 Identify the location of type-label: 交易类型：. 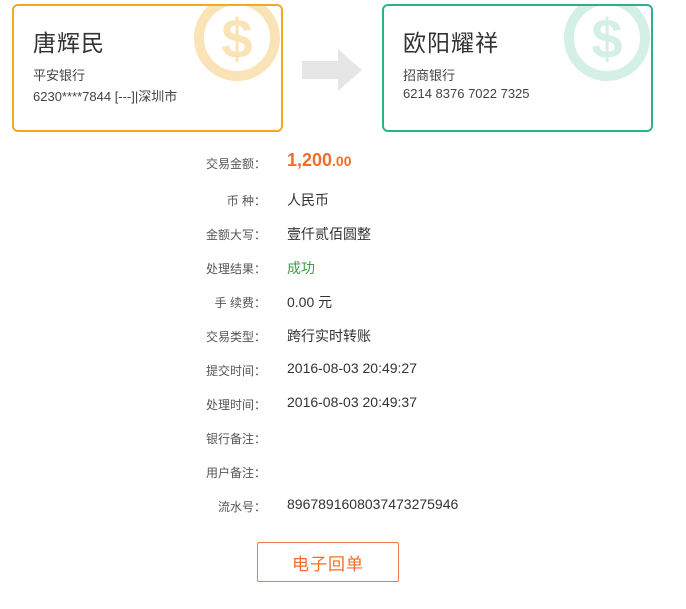
(235, 337).